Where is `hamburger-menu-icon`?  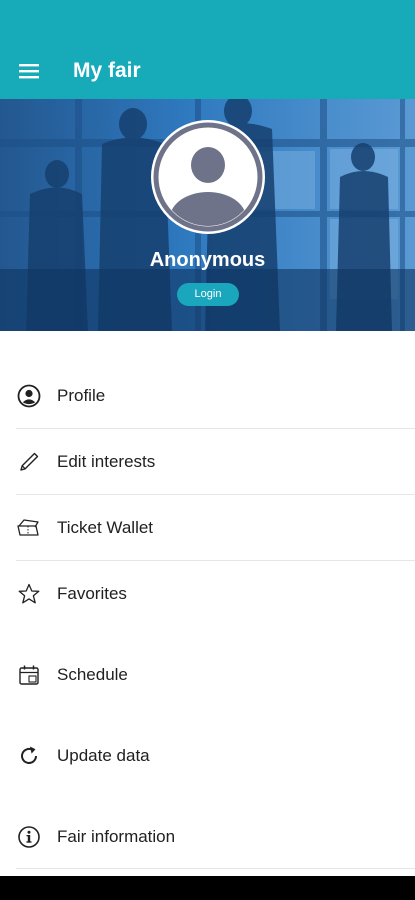
hamburger-menu-icon is located at coordinates (29, 71).